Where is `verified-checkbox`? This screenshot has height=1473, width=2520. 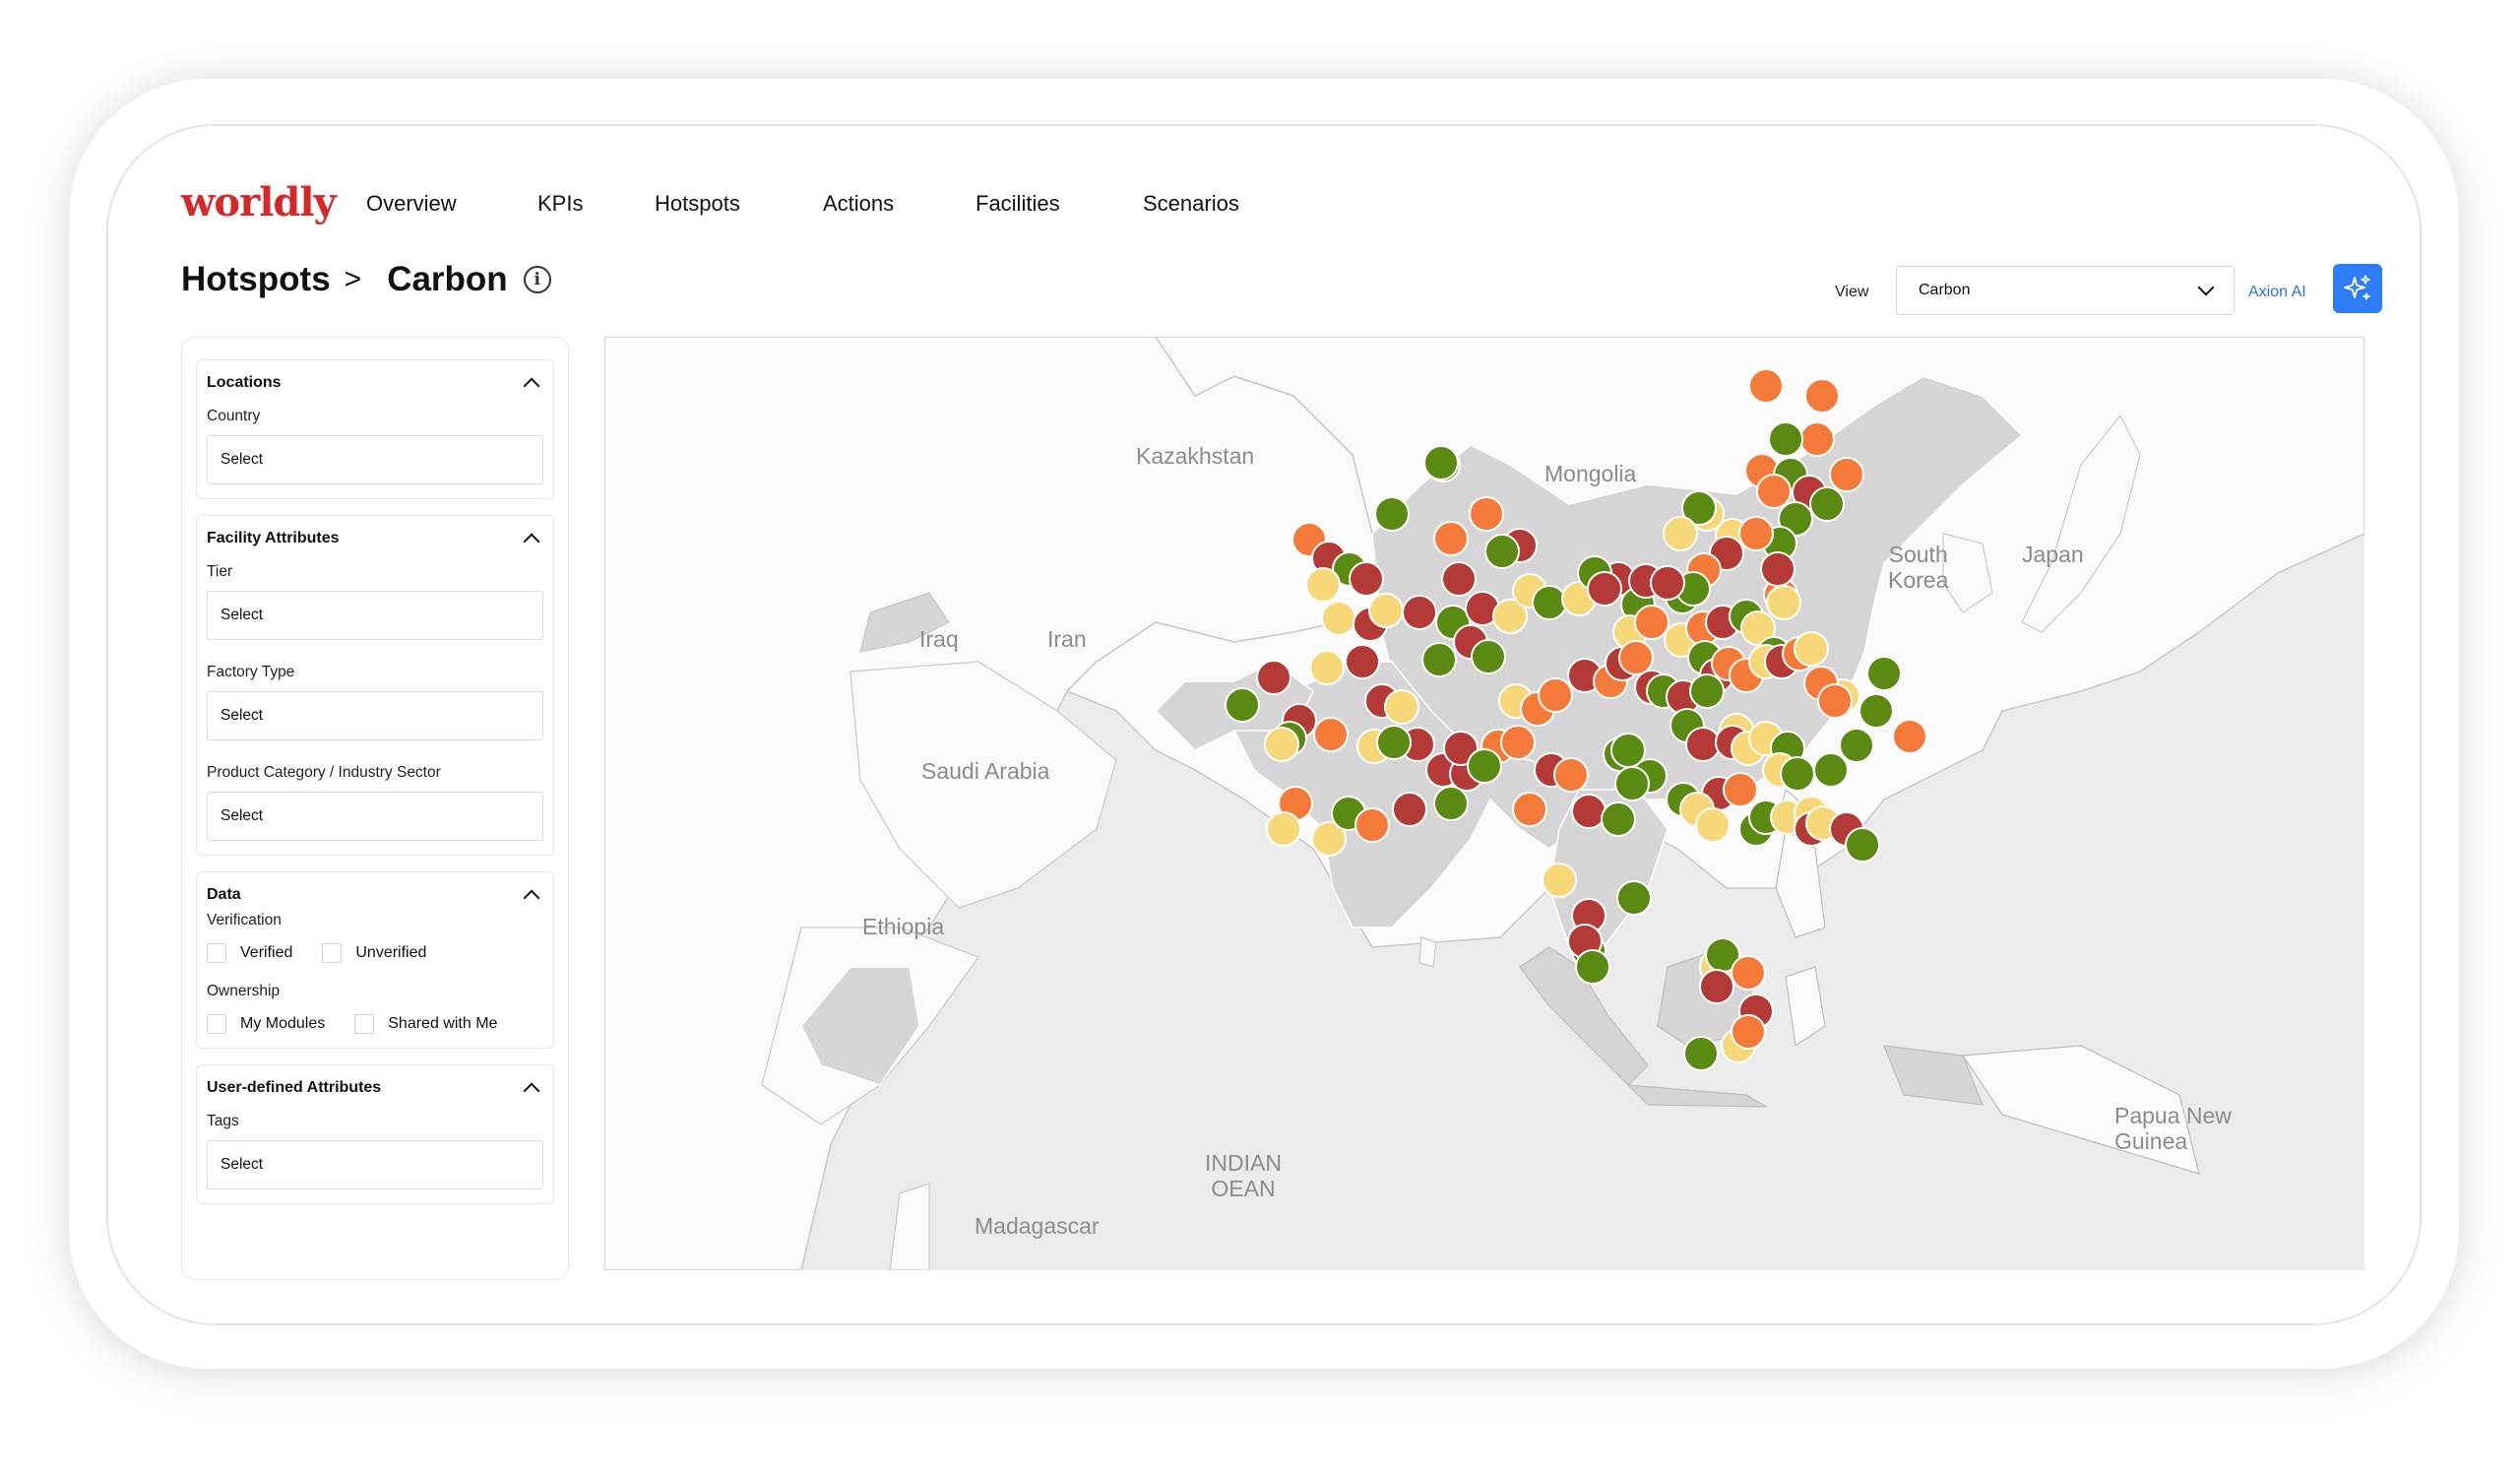 verified-checkbox is located at coordinates (216, 953).